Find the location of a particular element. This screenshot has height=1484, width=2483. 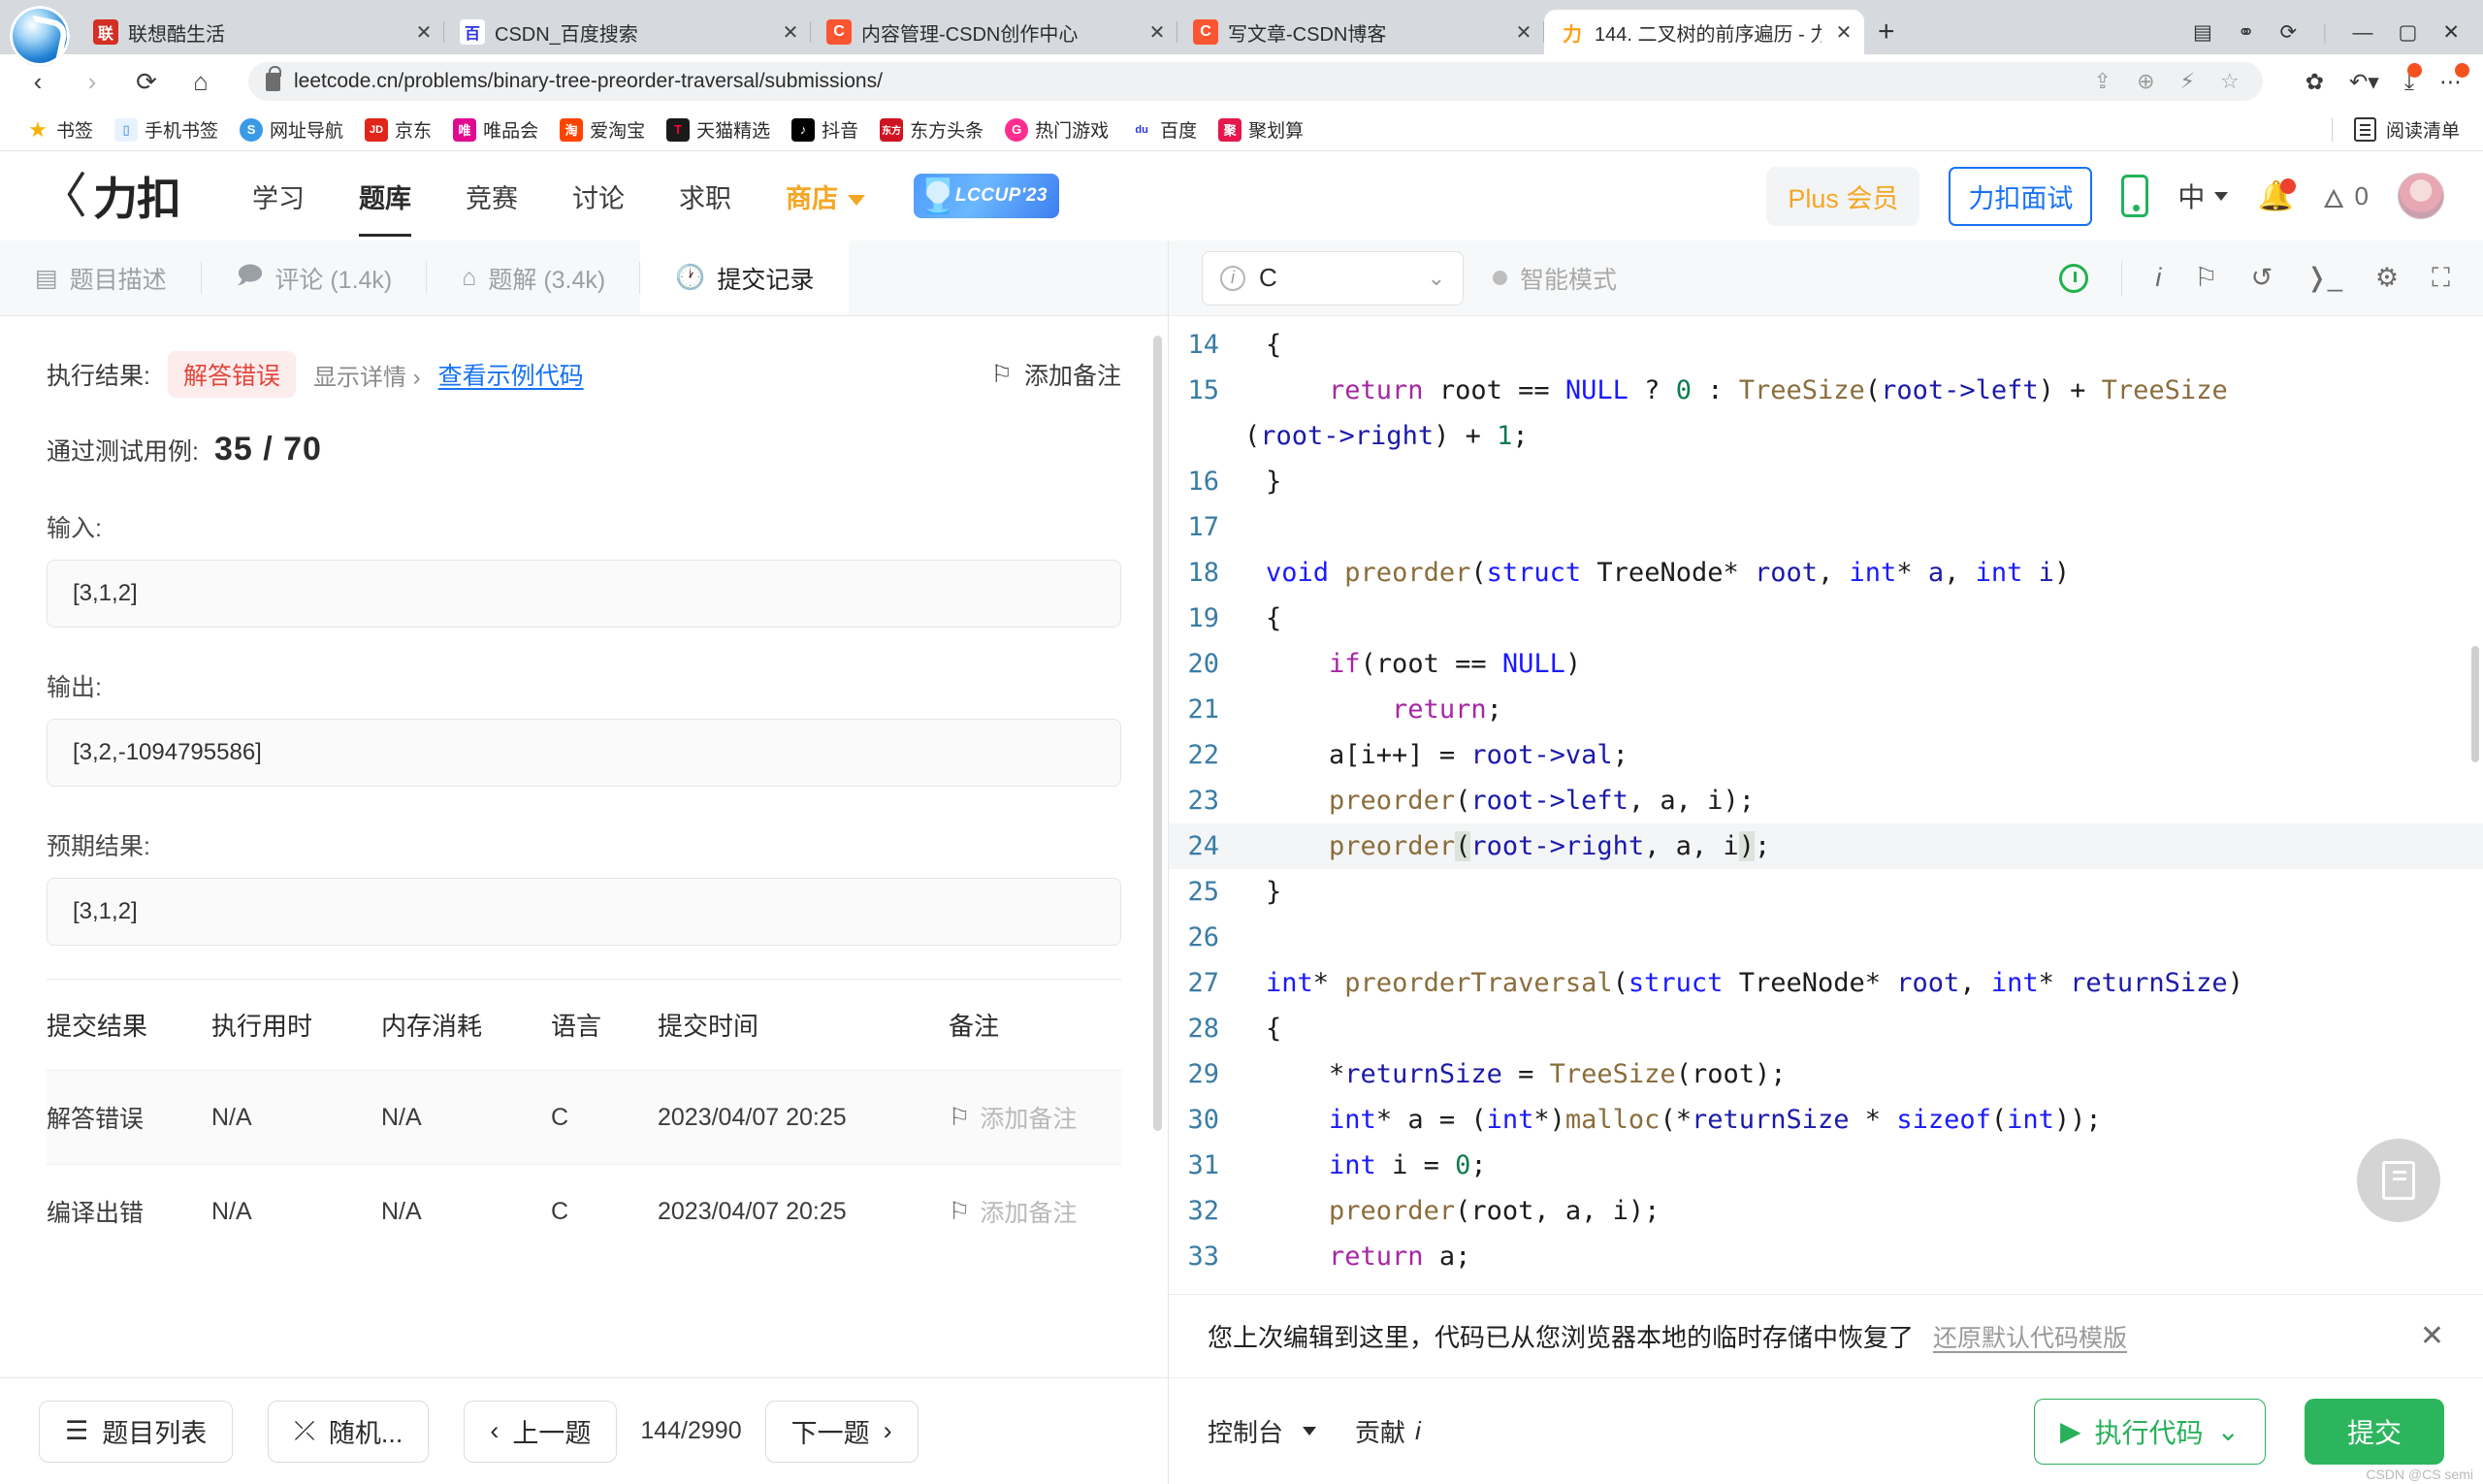

minimize-button: — is located at coordinates (2363, 32).